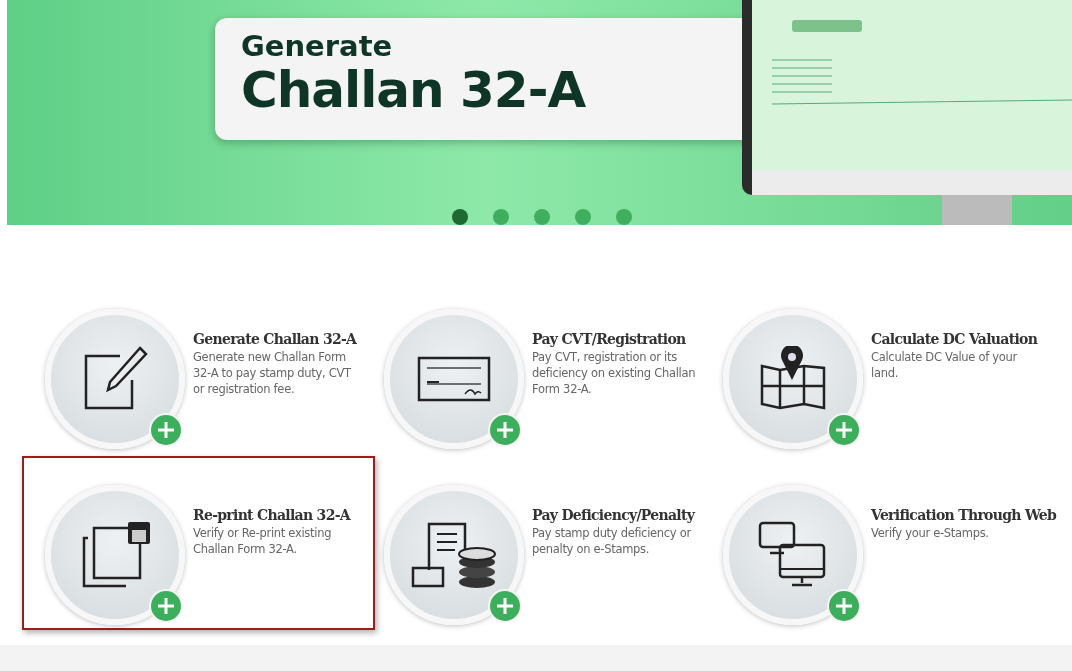 This screenshot has height=671, width=1072. I want to click on service-description: Calculate DC Value of your land., so click(945, 365).